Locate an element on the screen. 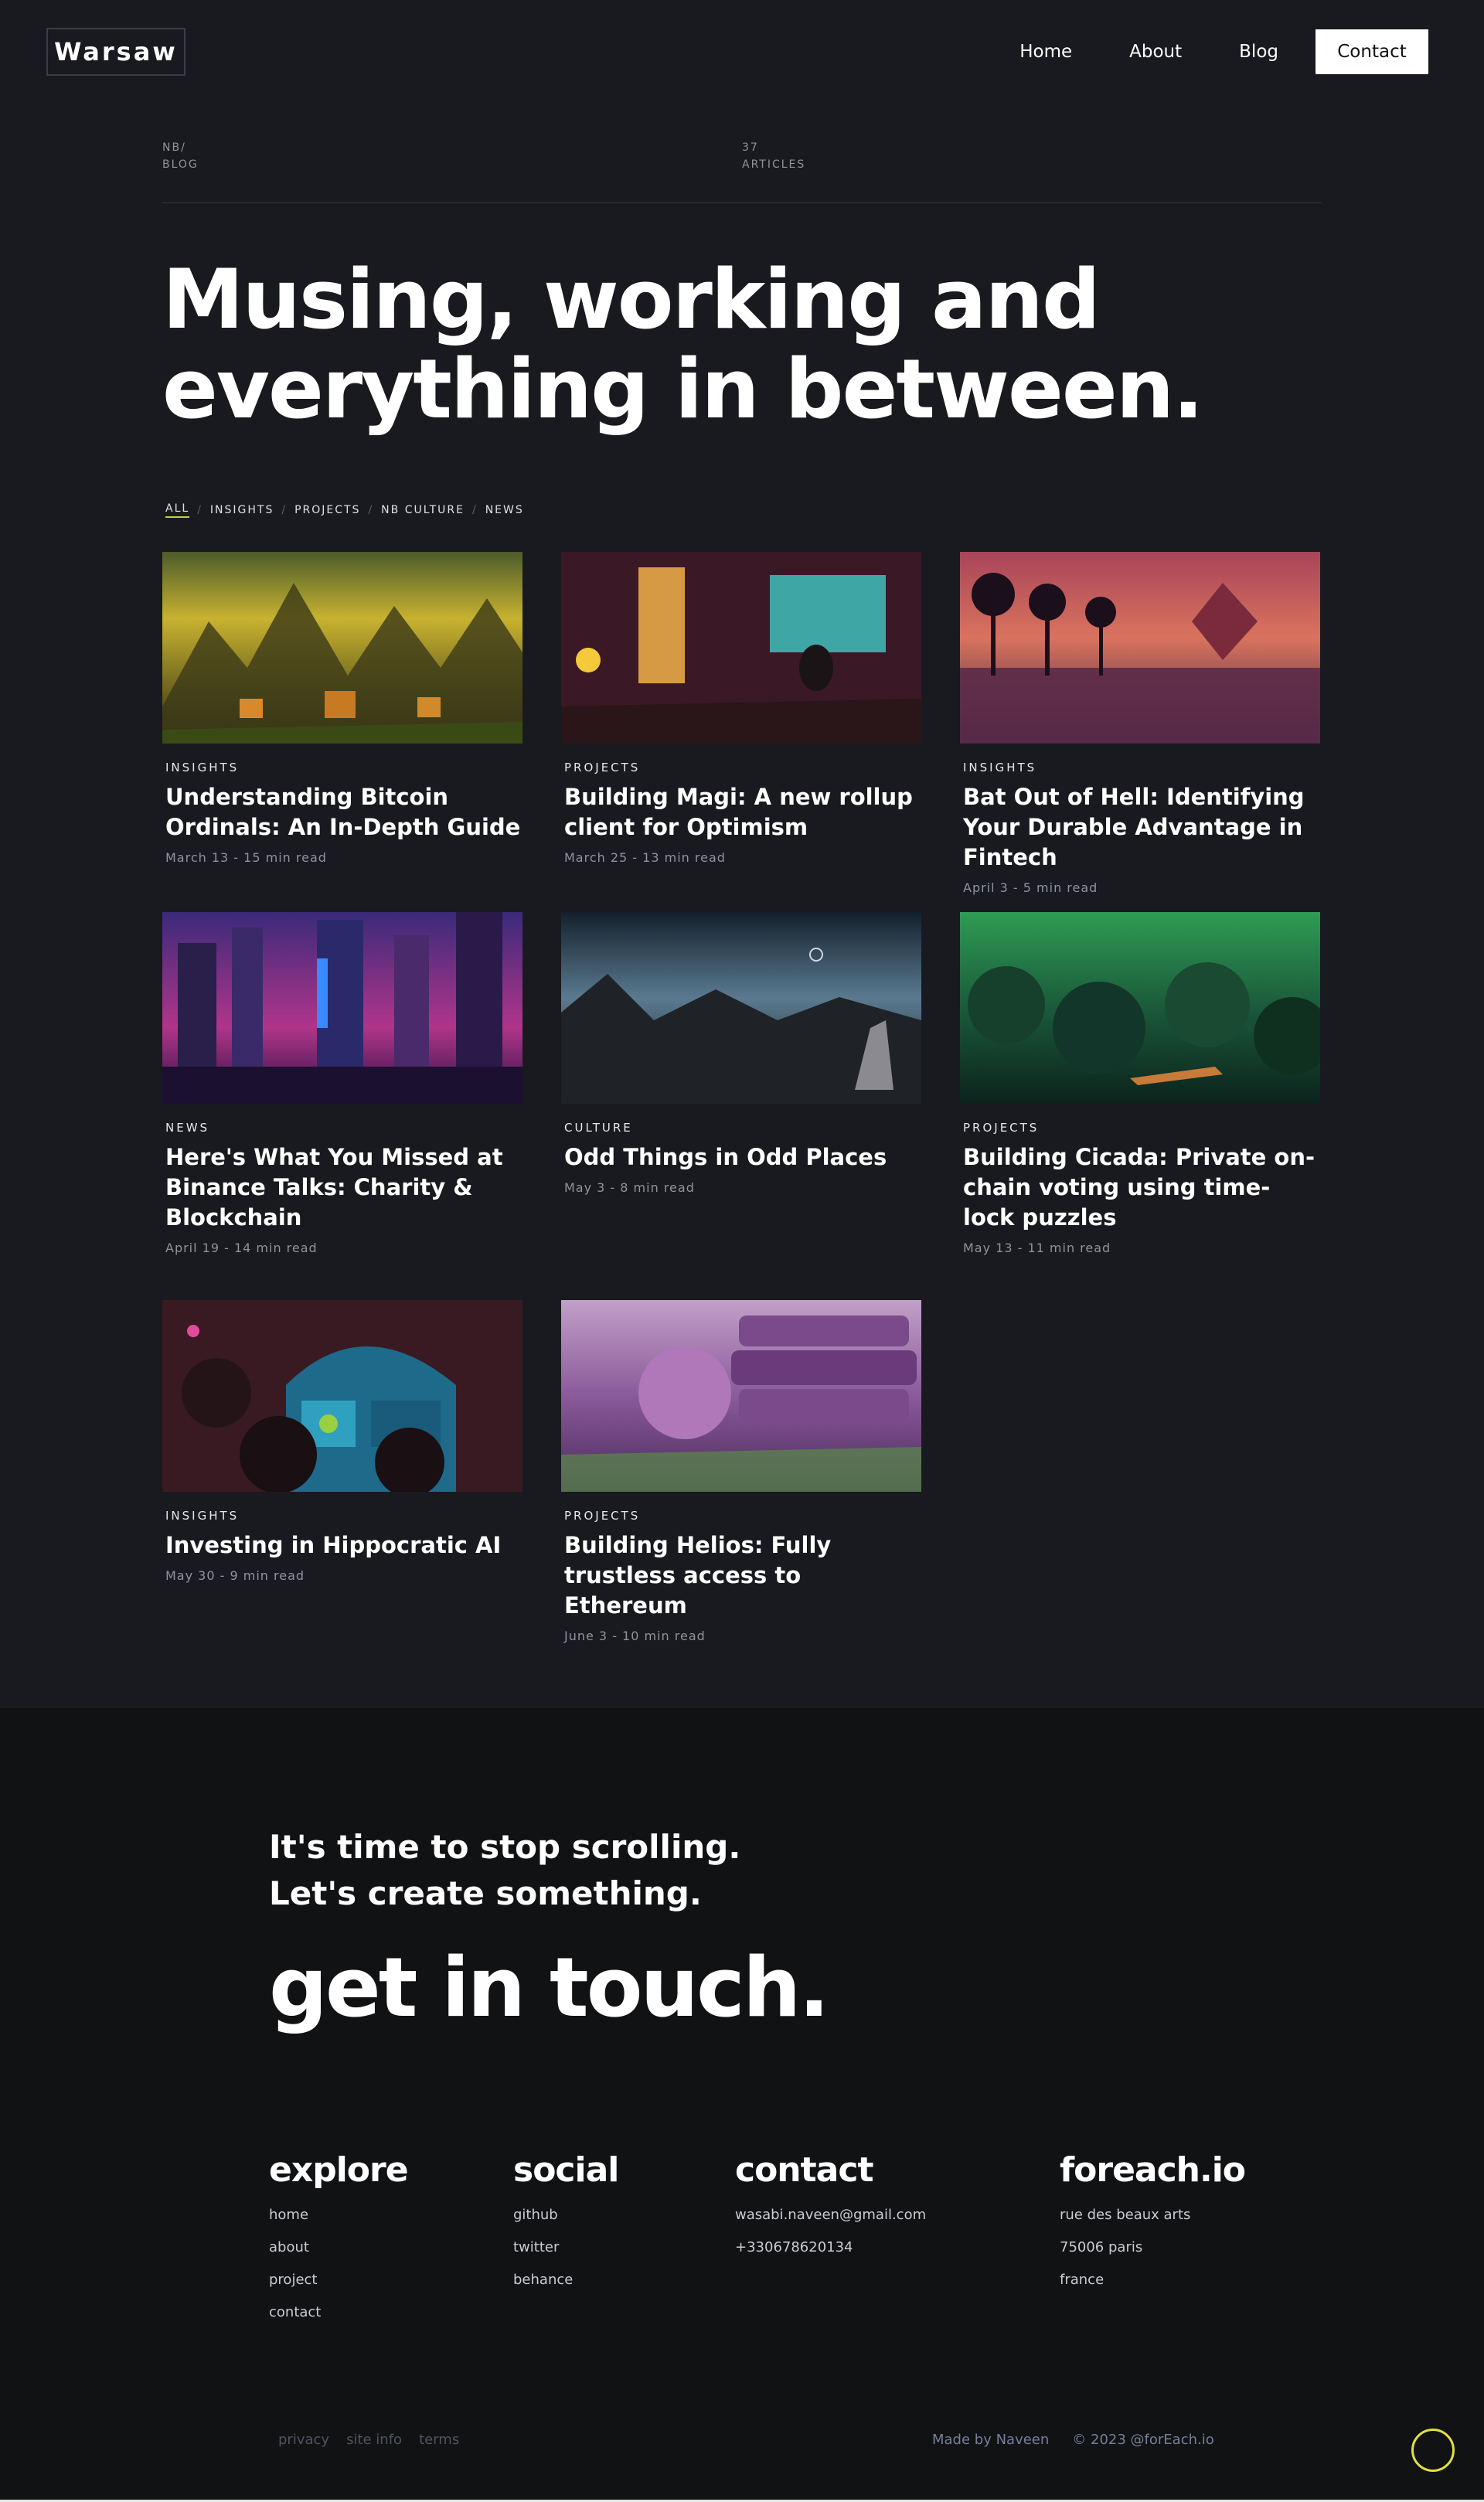 The width and height of the screenshot is (1484, 2502). post-thumbnail-city is located at coordinates (342, 1008).